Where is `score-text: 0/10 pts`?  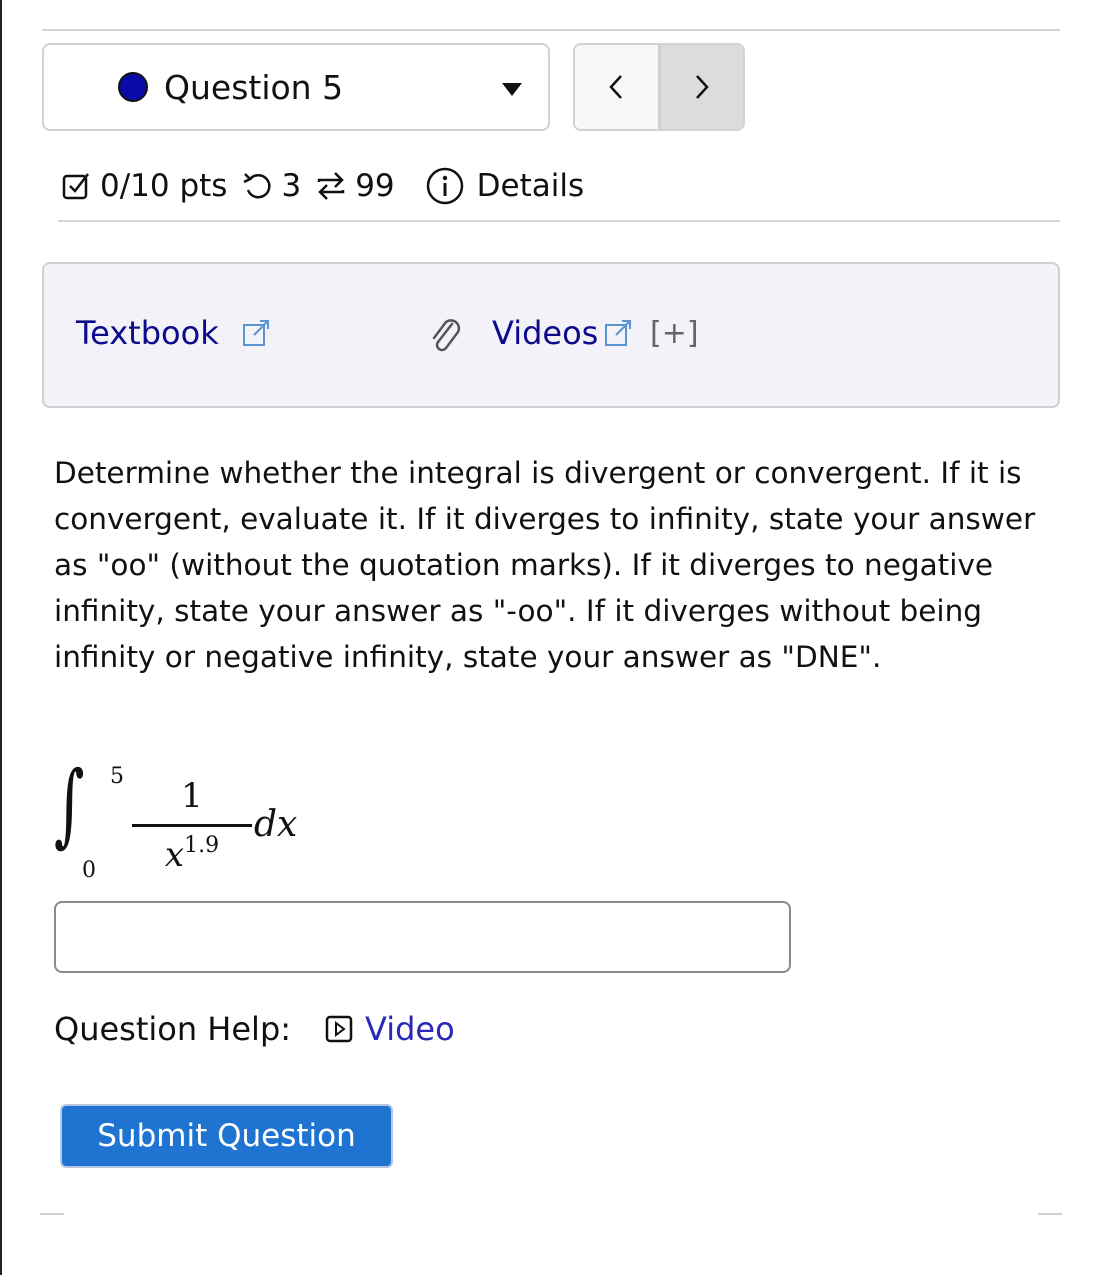
score-text: 0/10 pts is located at coordinates (164, 186).